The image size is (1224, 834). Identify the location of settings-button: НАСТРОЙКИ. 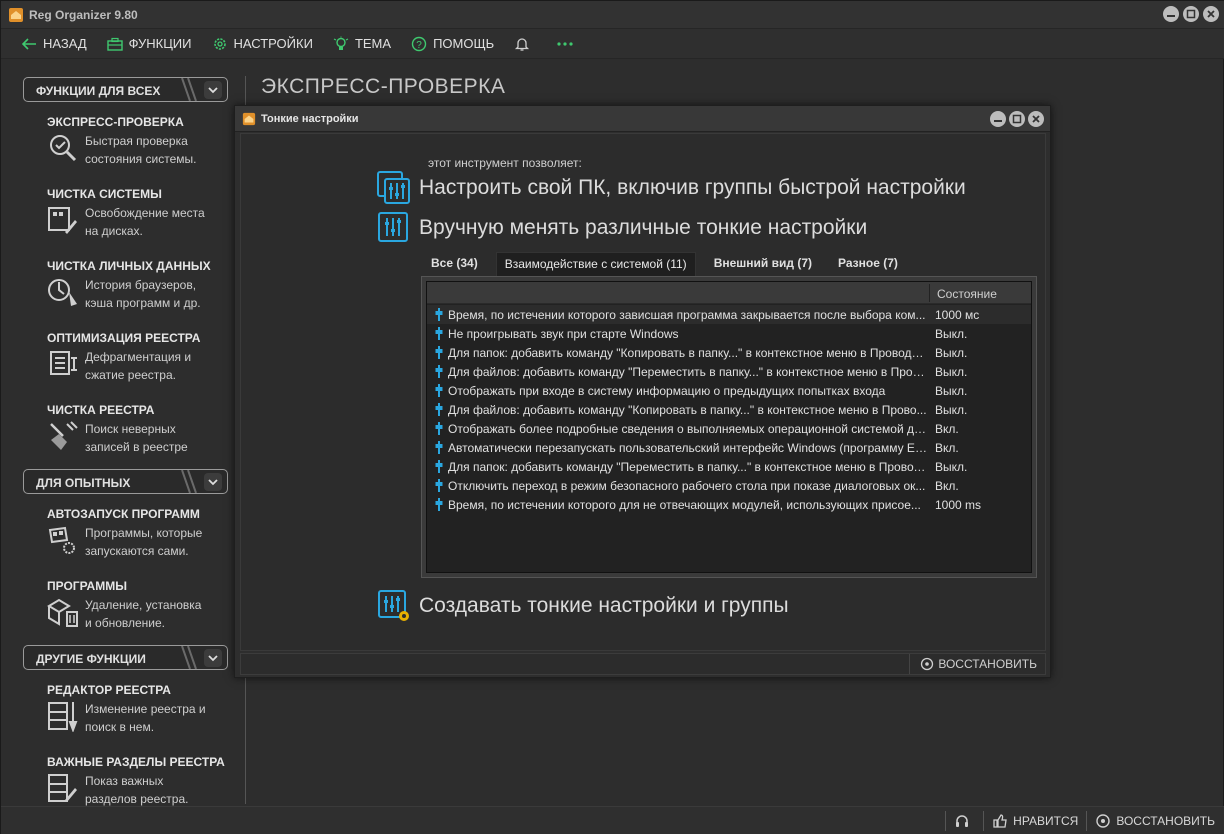
(262, 44).